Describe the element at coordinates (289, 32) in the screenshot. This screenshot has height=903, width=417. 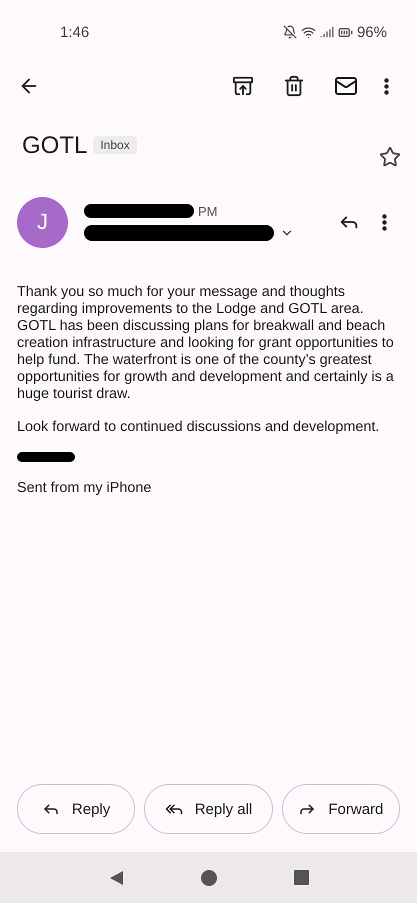
I see `bell-off-icon` at that location.